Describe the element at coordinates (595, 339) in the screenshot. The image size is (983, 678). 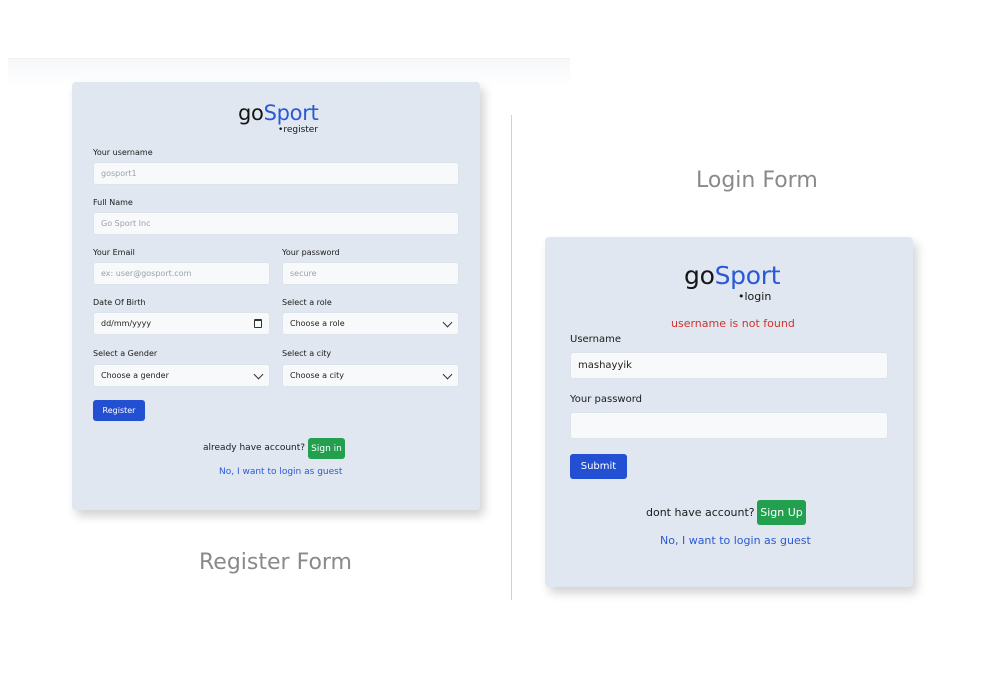
I see `username-label: Username` at that location.